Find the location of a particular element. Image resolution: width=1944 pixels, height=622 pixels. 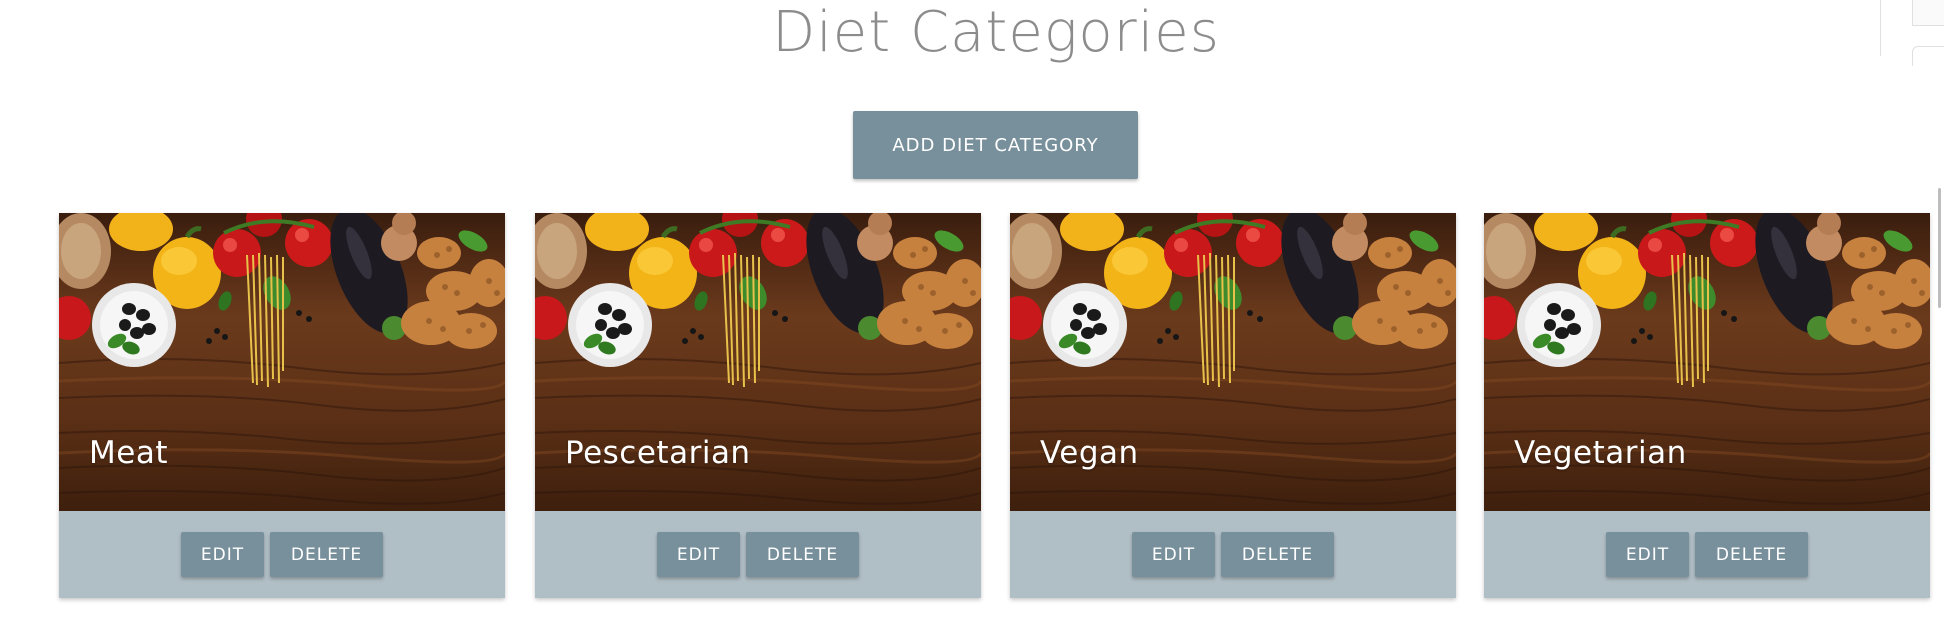

diet-card-vegetarian: Vegetarian EDIT DELETE is located at coordinates (1707, 405).